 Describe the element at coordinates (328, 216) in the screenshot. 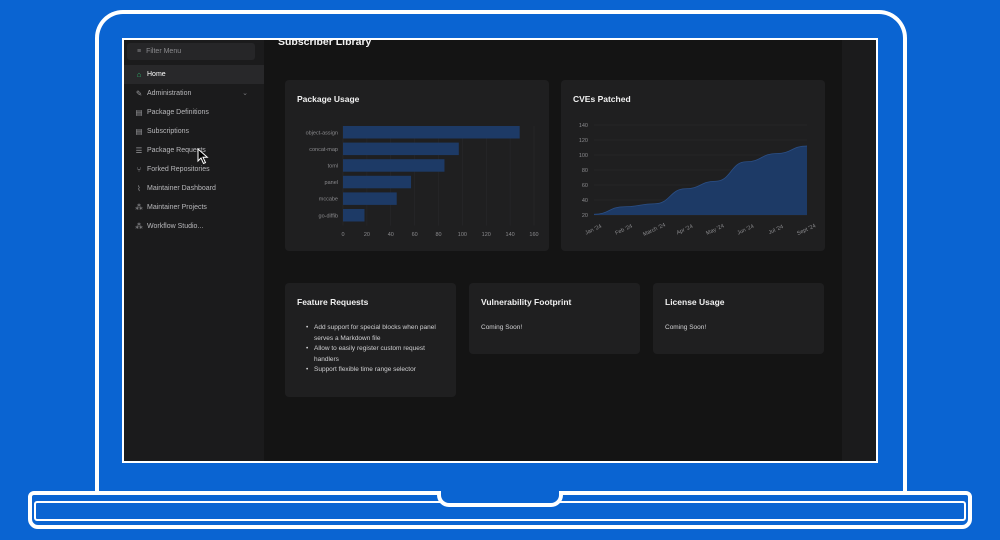

I see `y-tick-label: go-diffib` at that location.